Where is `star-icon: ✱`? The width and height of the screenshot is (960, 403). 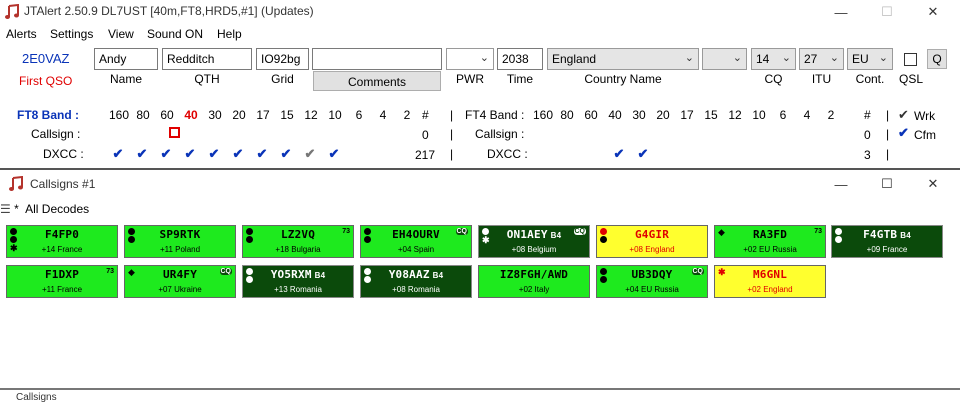
star-icon: ✱ is located at coordinates (722, 272).